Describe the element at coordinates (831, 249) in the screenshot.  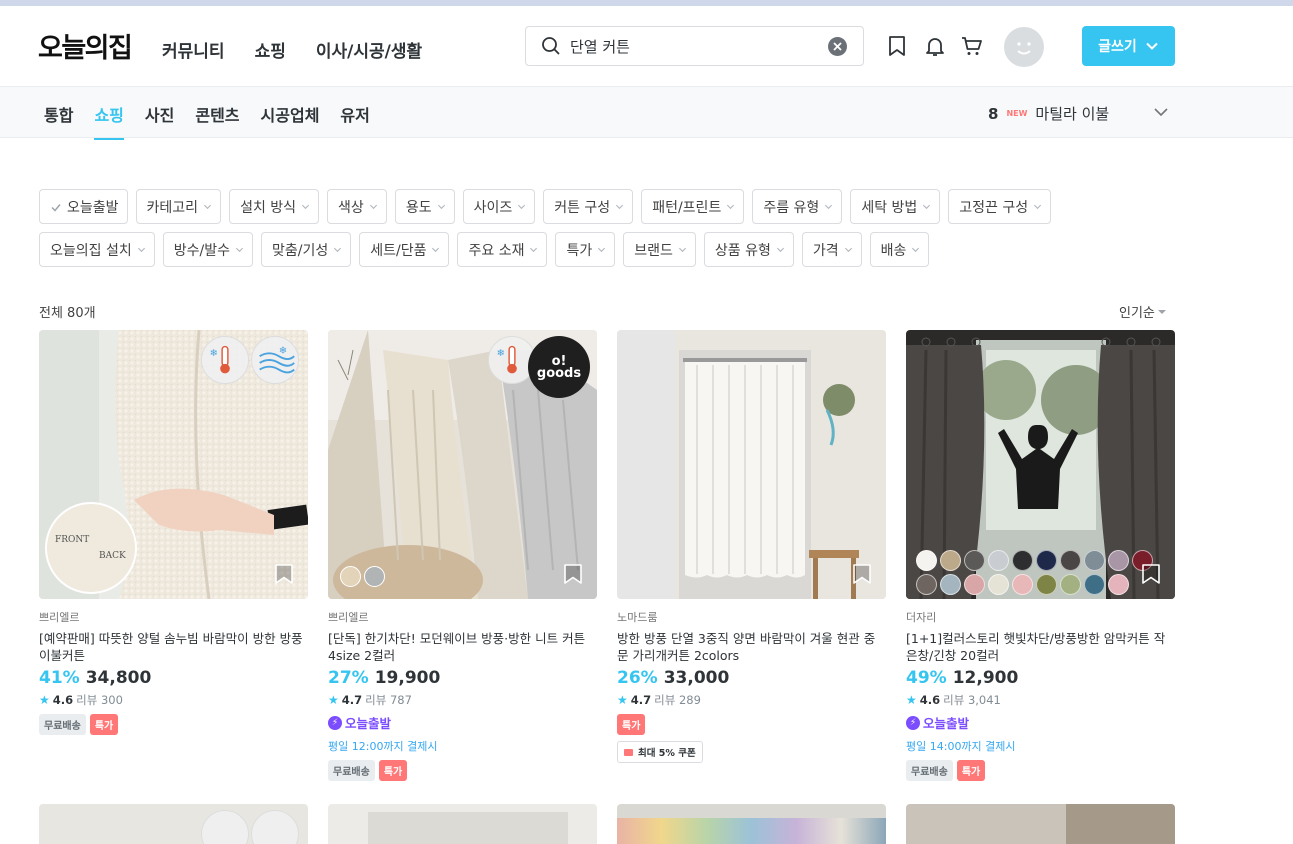
I see `filter-chip: 가격` at that location.